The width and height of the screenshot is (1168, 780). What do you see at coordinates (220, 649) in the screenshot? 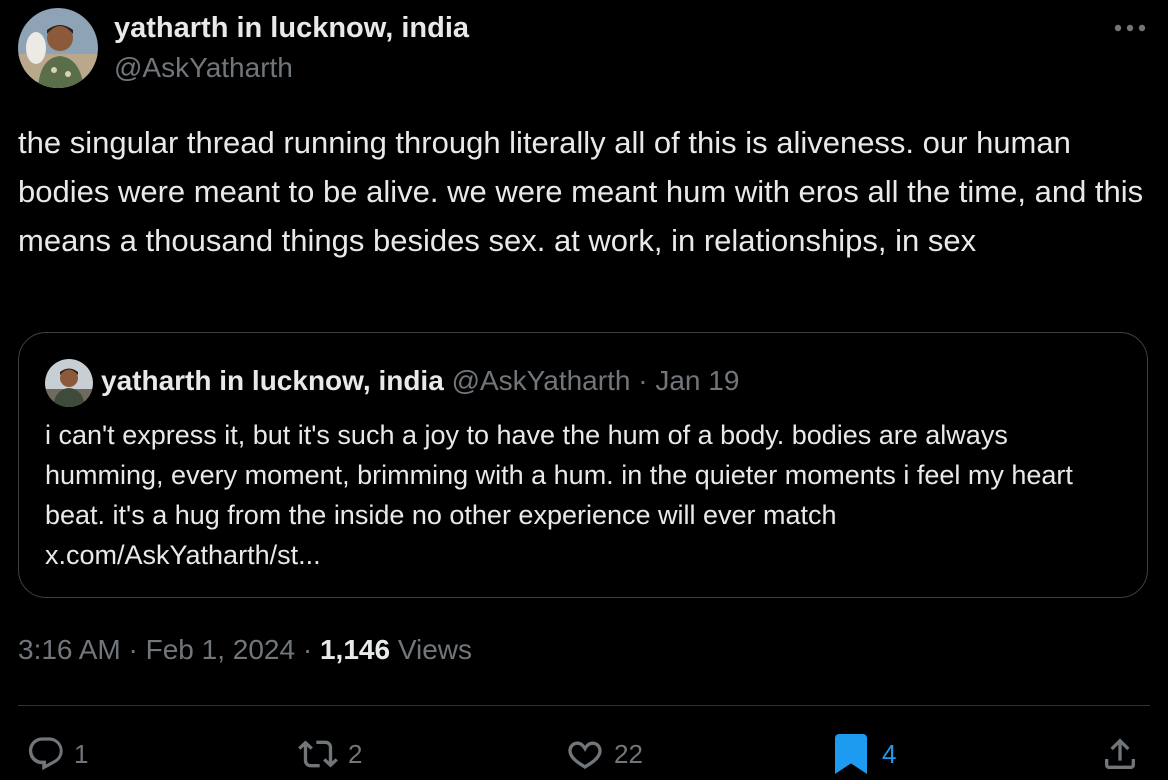
I see `tweet-date: Feb 1, 2024` at bounding box center [220, 649].